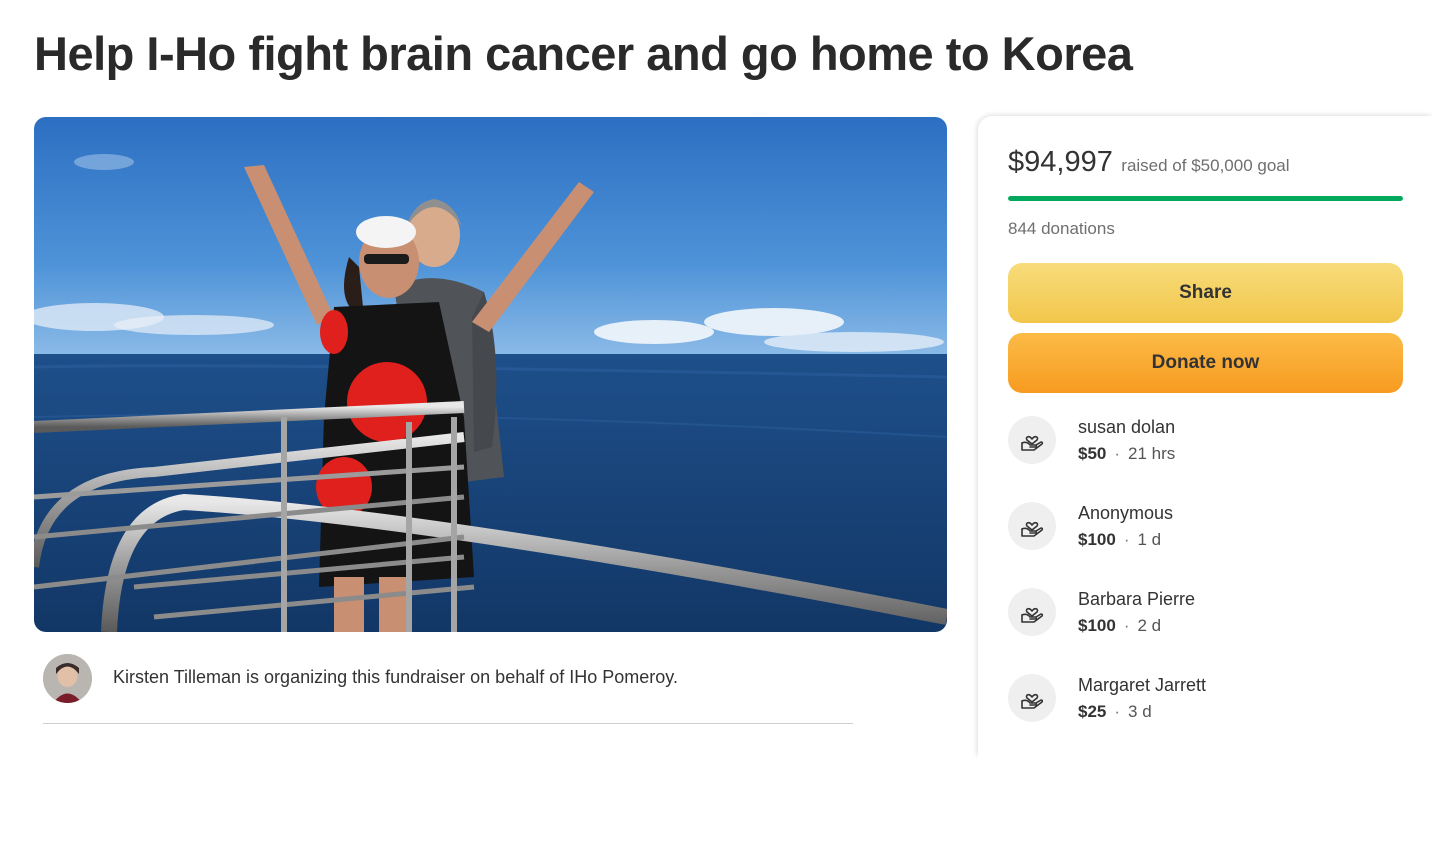  I want to click on donation-time: 2 d, so click(1149, 625).